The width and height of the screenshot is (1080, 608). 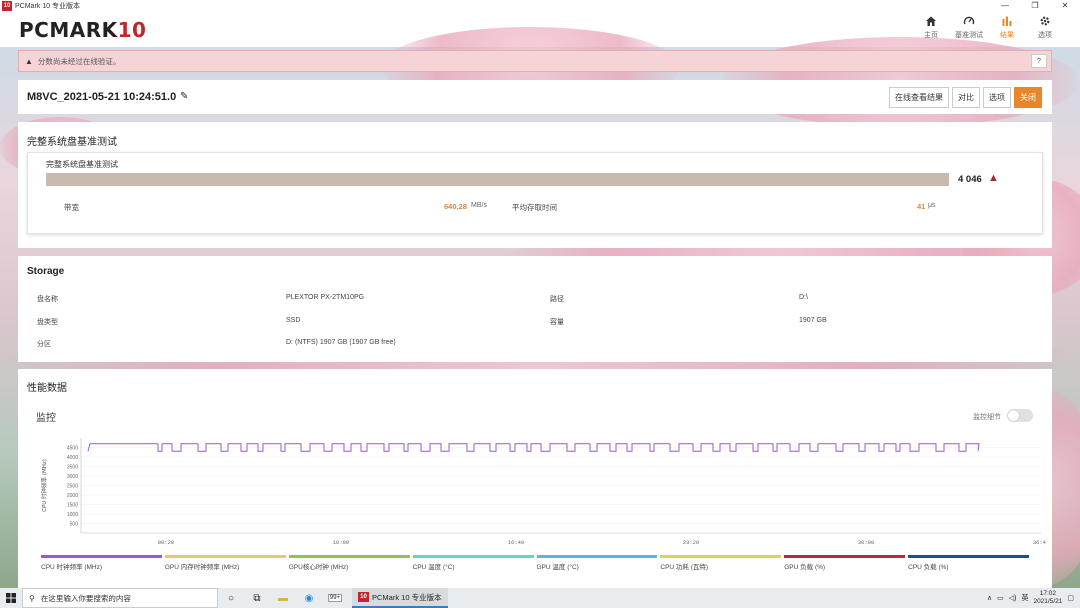 What do you see at coordinates (970, 179) in the screenshot?
I see `score-value: 4 046` at bounding box center [970, 179].